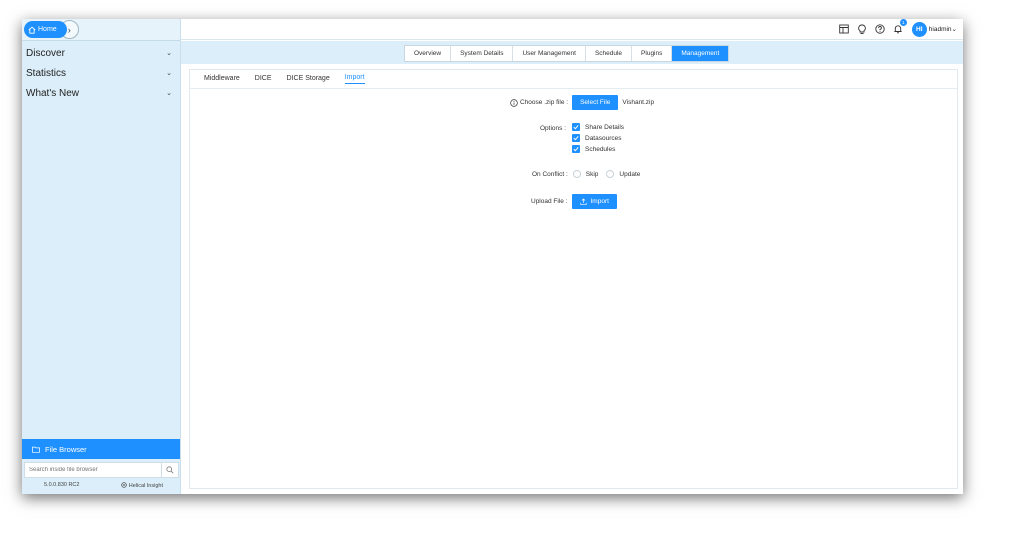 The image size is (1017, 546). Describe the element at coordinates (603, 138) in the screenshot. I see `option-label: Datasources` at that location.